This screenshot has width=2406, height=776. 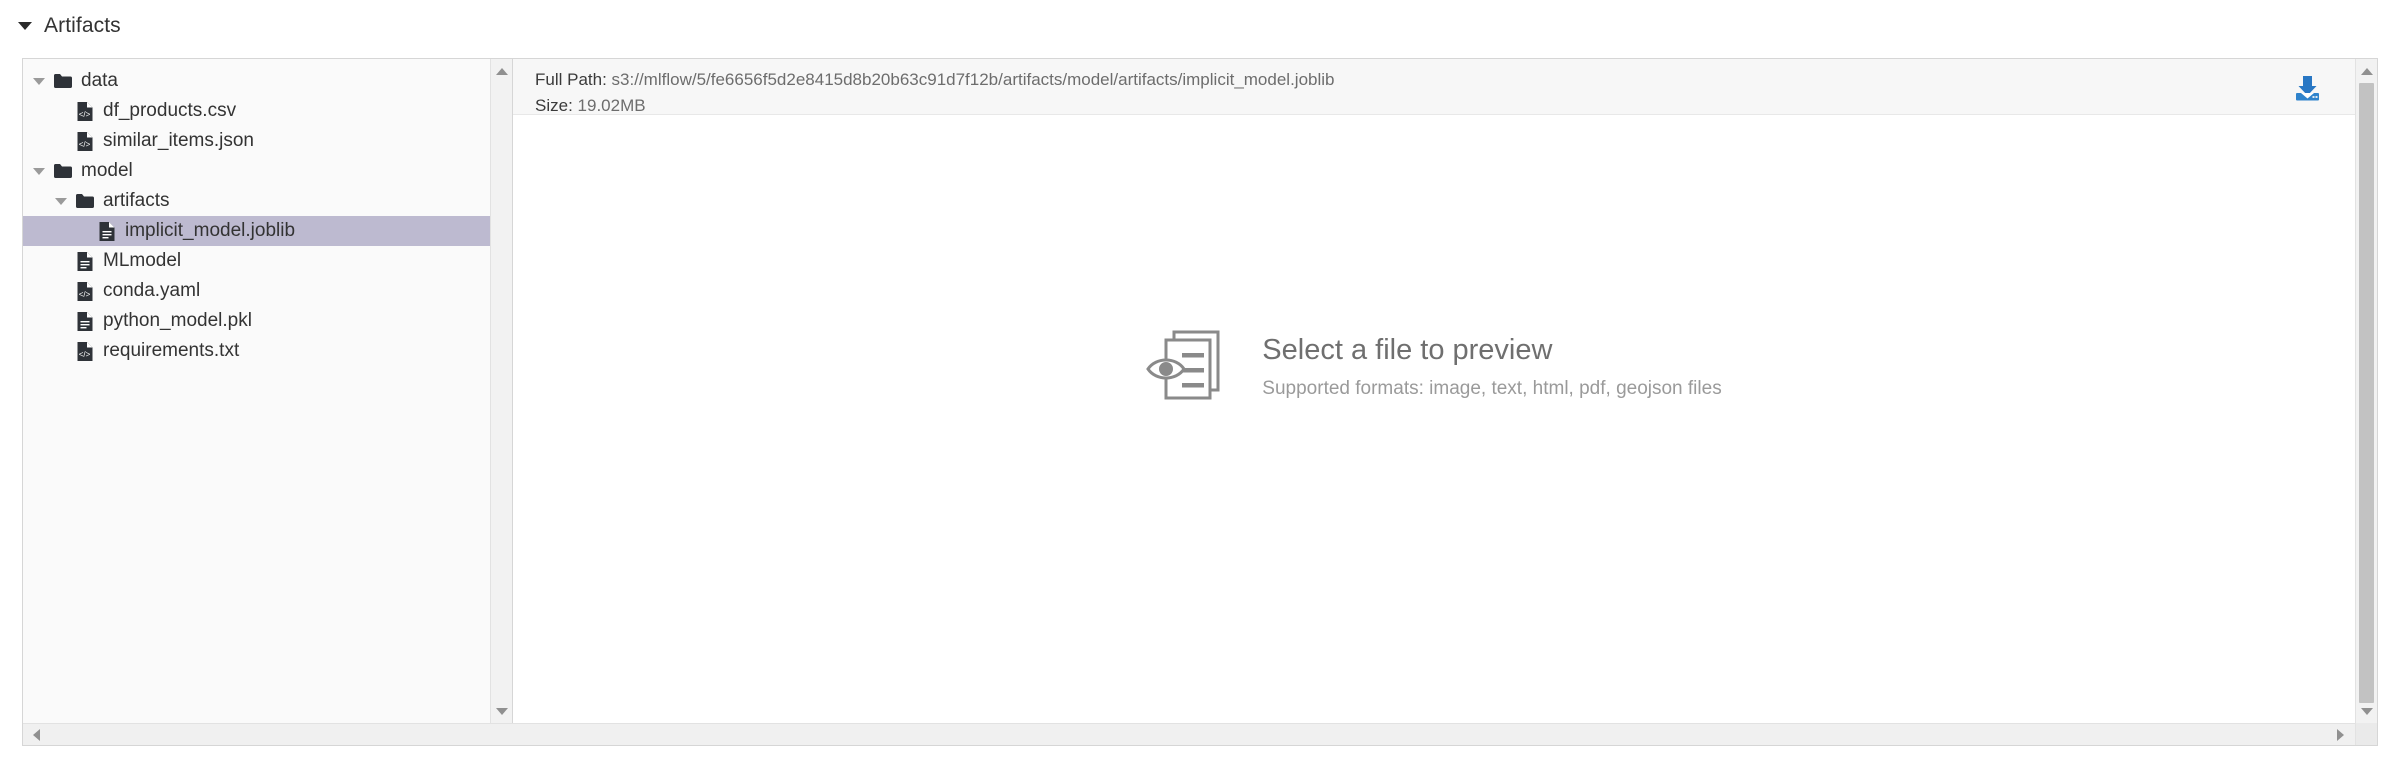 I want to click on file-preview-icon, so click(x=1183, y=365).